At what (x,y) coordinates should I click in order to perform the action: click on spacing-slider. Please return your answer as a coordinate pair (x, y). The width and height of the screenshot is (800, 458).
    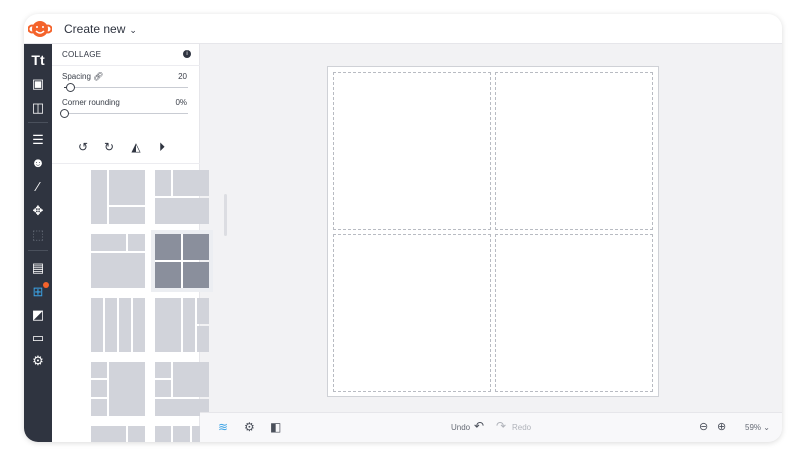
    Looking at the image, I should click on (126, 87).